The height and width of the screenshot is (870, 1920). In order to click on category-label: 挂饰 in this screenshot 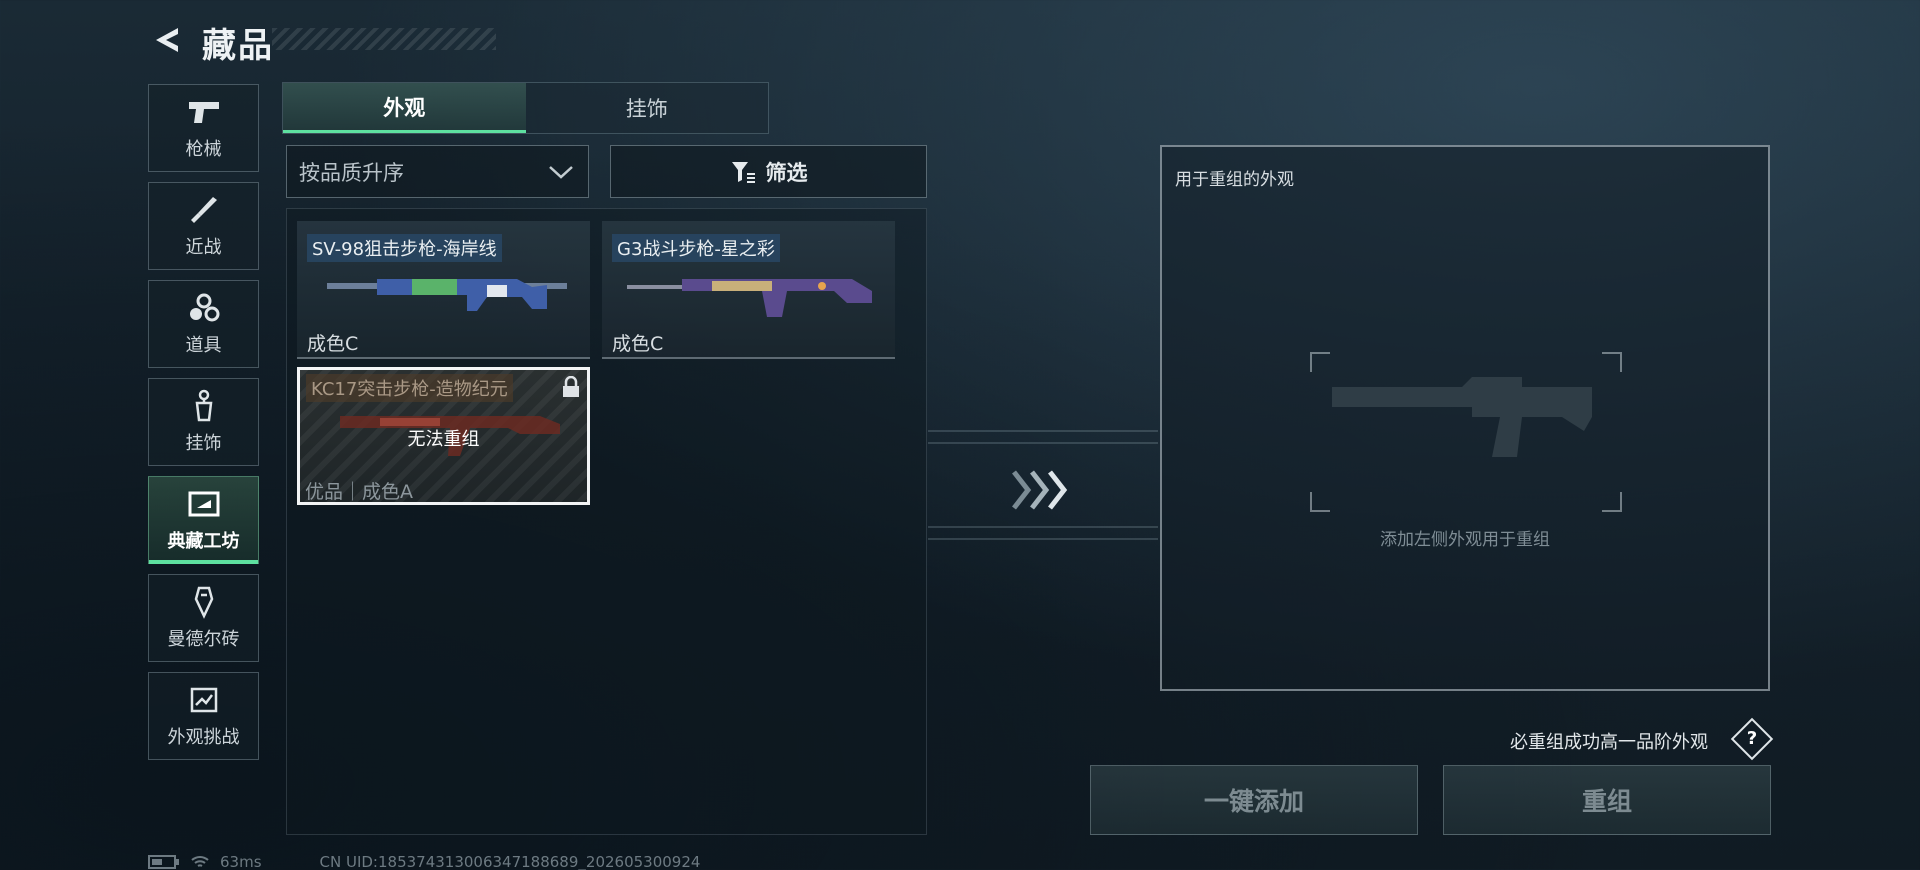, I will do `click(203, 443)`.